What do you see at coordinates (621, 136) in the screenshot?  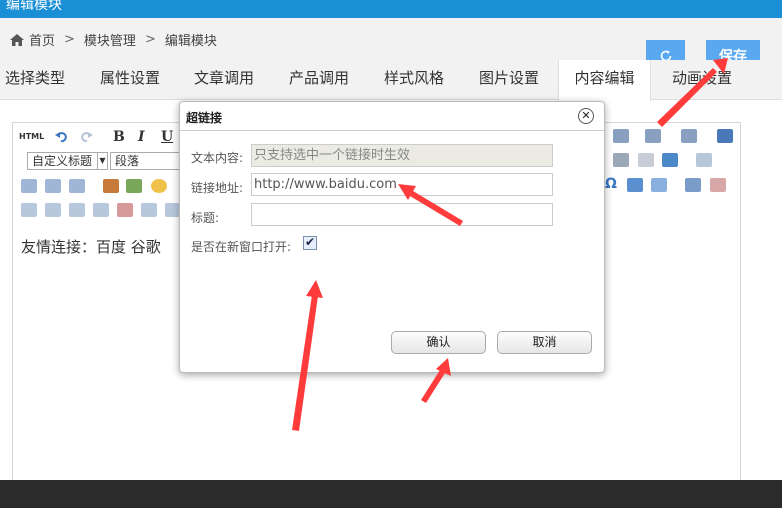 I see `line-height-icon` at bounding box center [621, 136].